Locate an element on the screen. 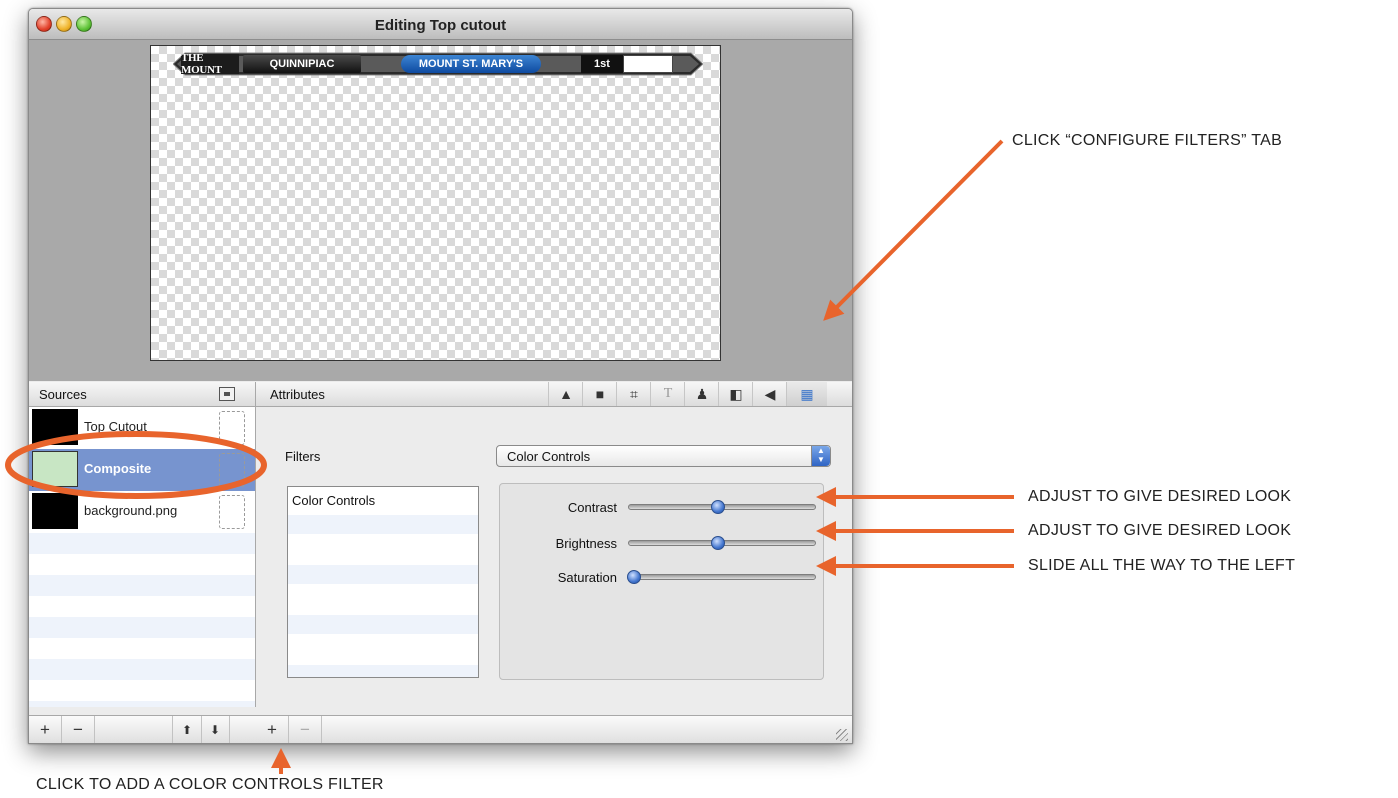 The height and width of the screenshot is (798, 1398). remove-filter-button: − is located at coordinates (305, 729).